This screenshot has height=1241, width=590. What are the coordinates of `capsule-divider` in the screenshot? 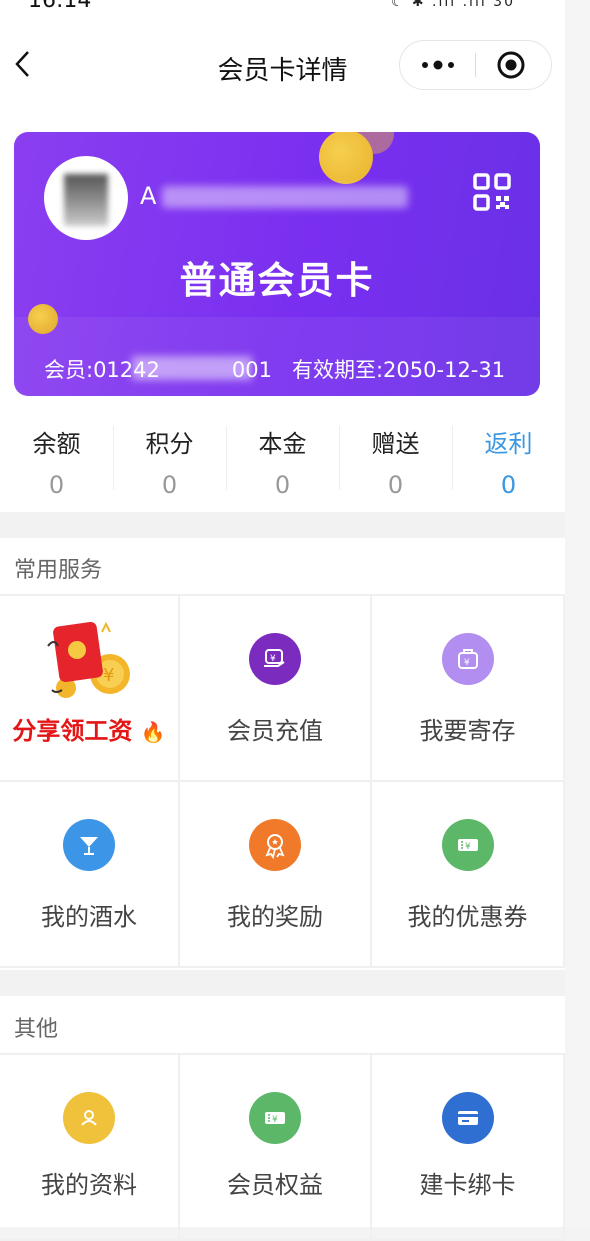 It's located at (475, 65).